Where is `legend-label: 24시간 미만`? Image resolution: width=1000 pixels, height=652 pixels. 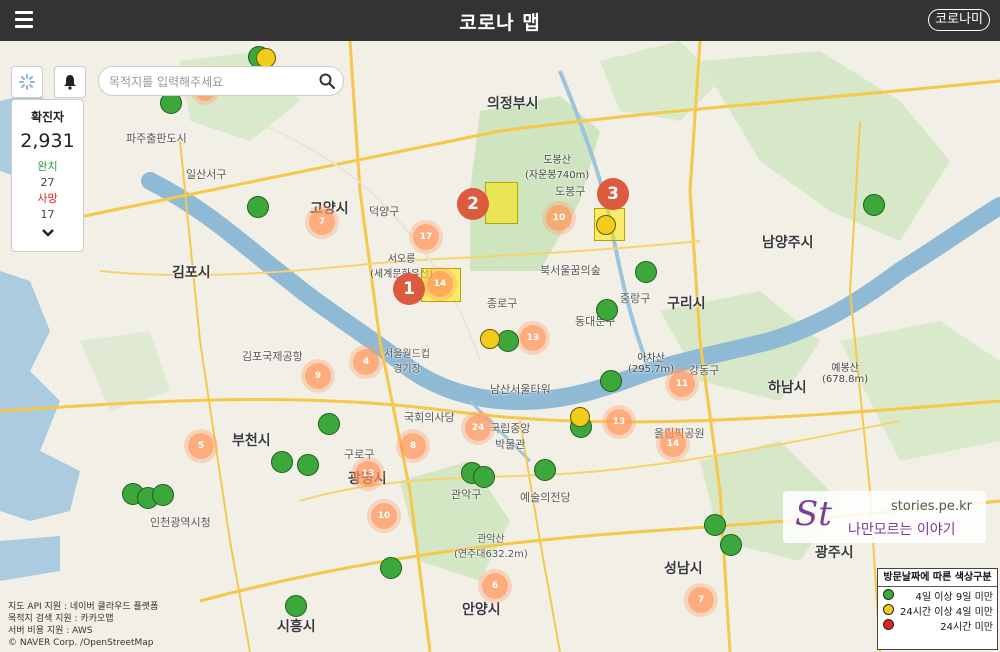
legend-label: 24시간 미만 is located at coordinates (966, 627).